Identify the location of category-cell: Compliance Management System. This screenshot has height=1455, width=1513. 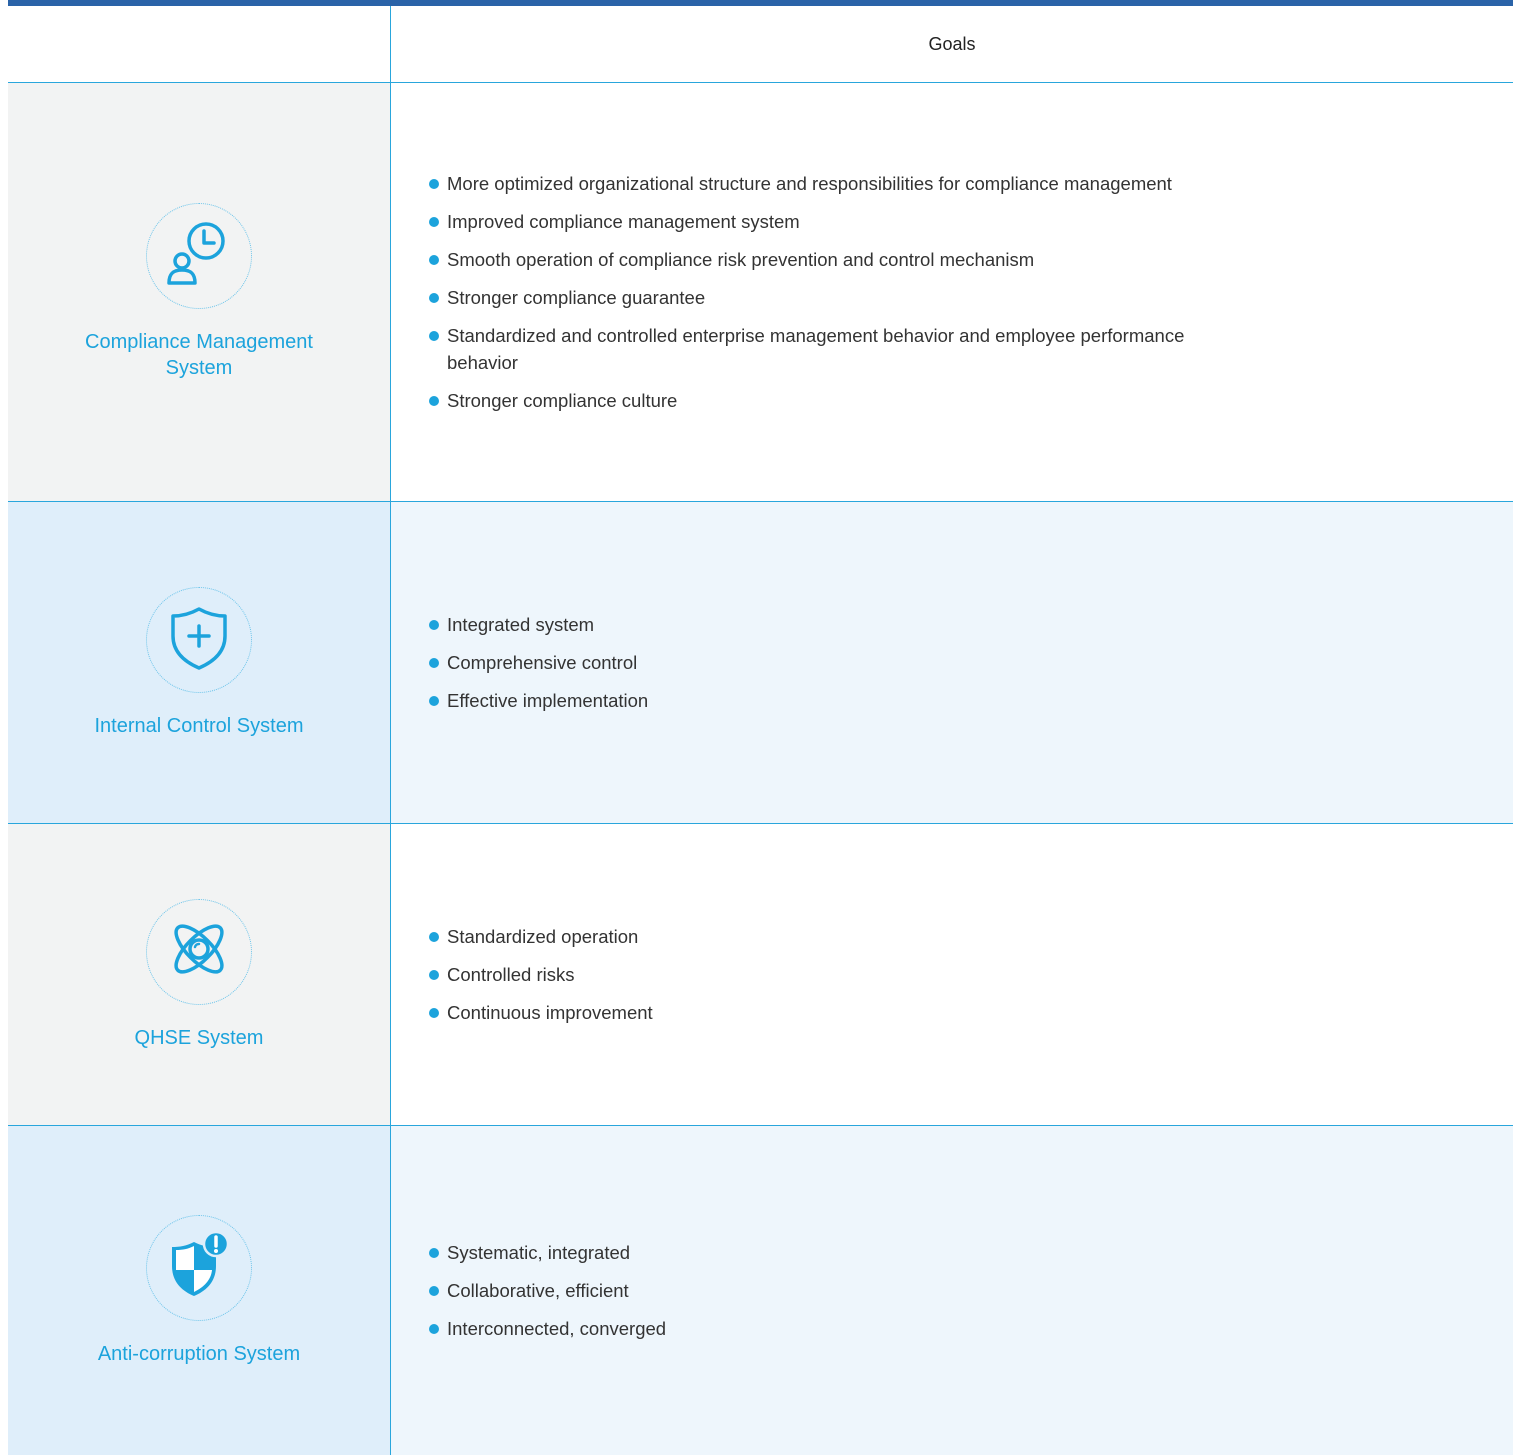
(199, 292).